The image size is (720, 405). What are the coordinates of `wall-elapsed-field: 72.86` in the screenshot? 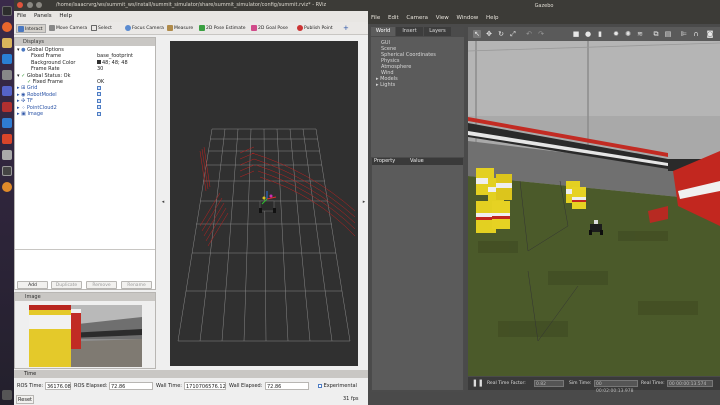 It's located at (287, 386).